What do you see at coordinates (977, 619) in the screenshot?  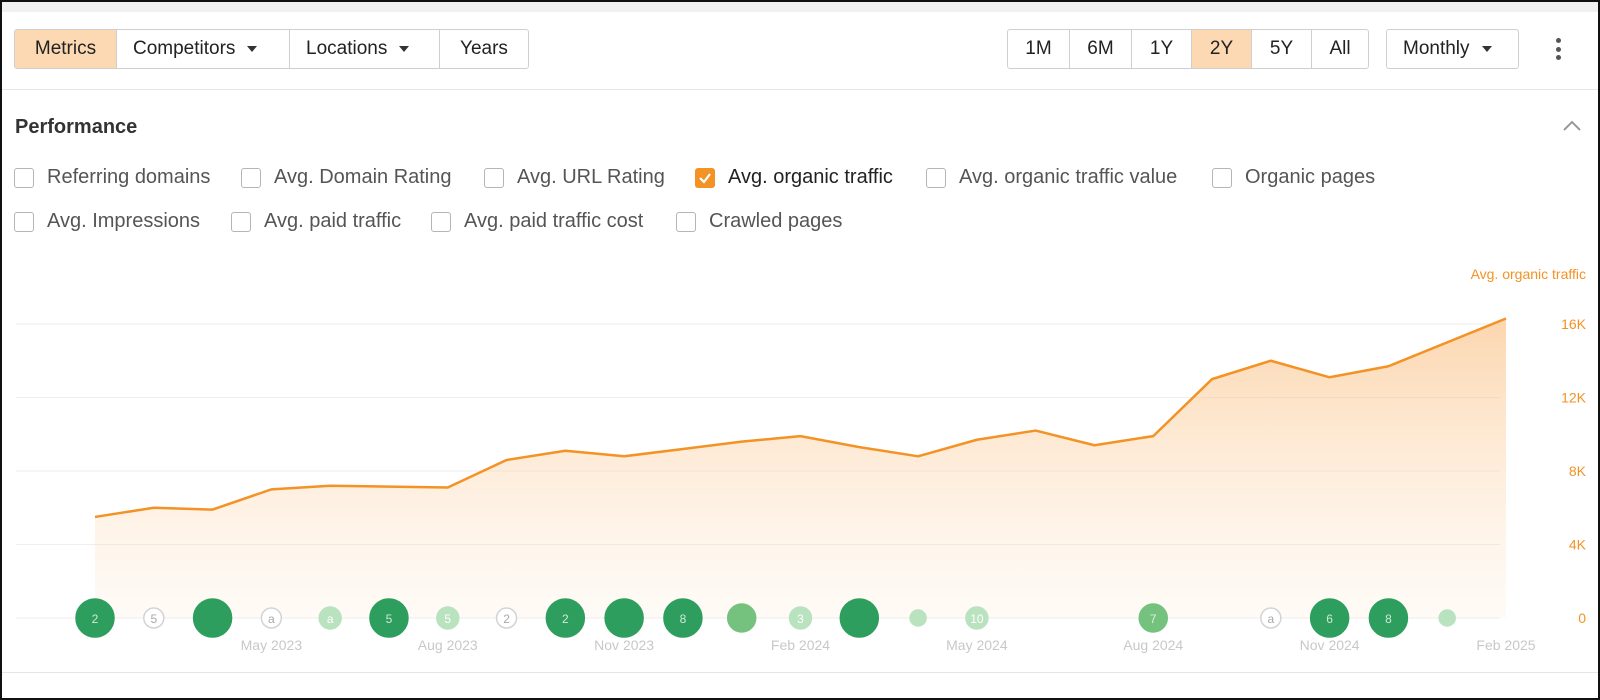 I see `update-marker-label: 10` at bounding box center [977, 619].